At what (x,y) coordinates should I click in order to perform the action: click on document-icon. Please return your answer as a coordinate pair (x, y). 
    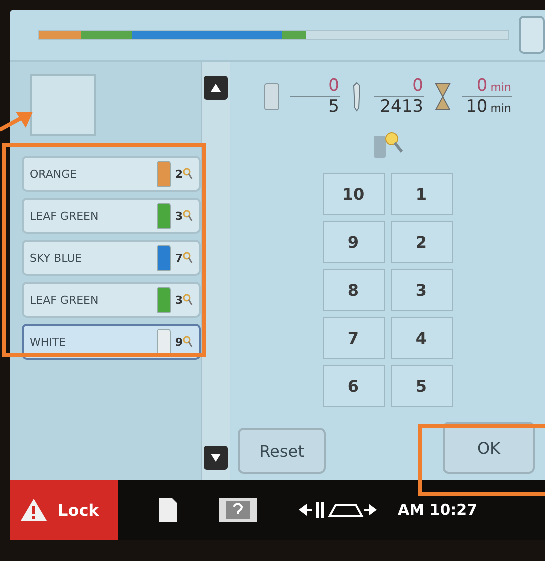
    Looking at the image, I should click on (168, 510).